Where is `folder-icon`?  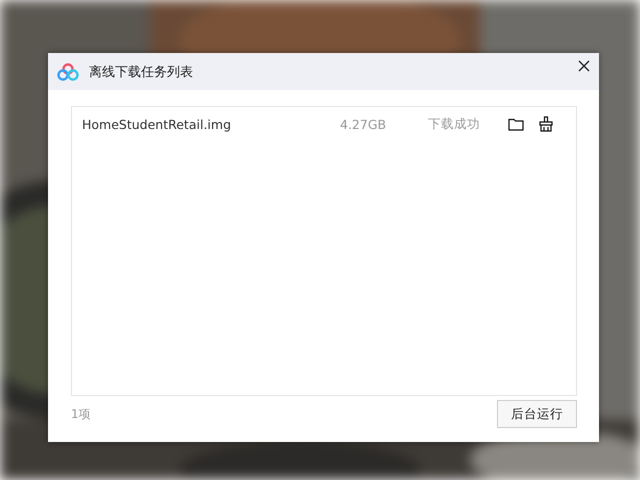
folder-icon is located at coordinates (516, 124).